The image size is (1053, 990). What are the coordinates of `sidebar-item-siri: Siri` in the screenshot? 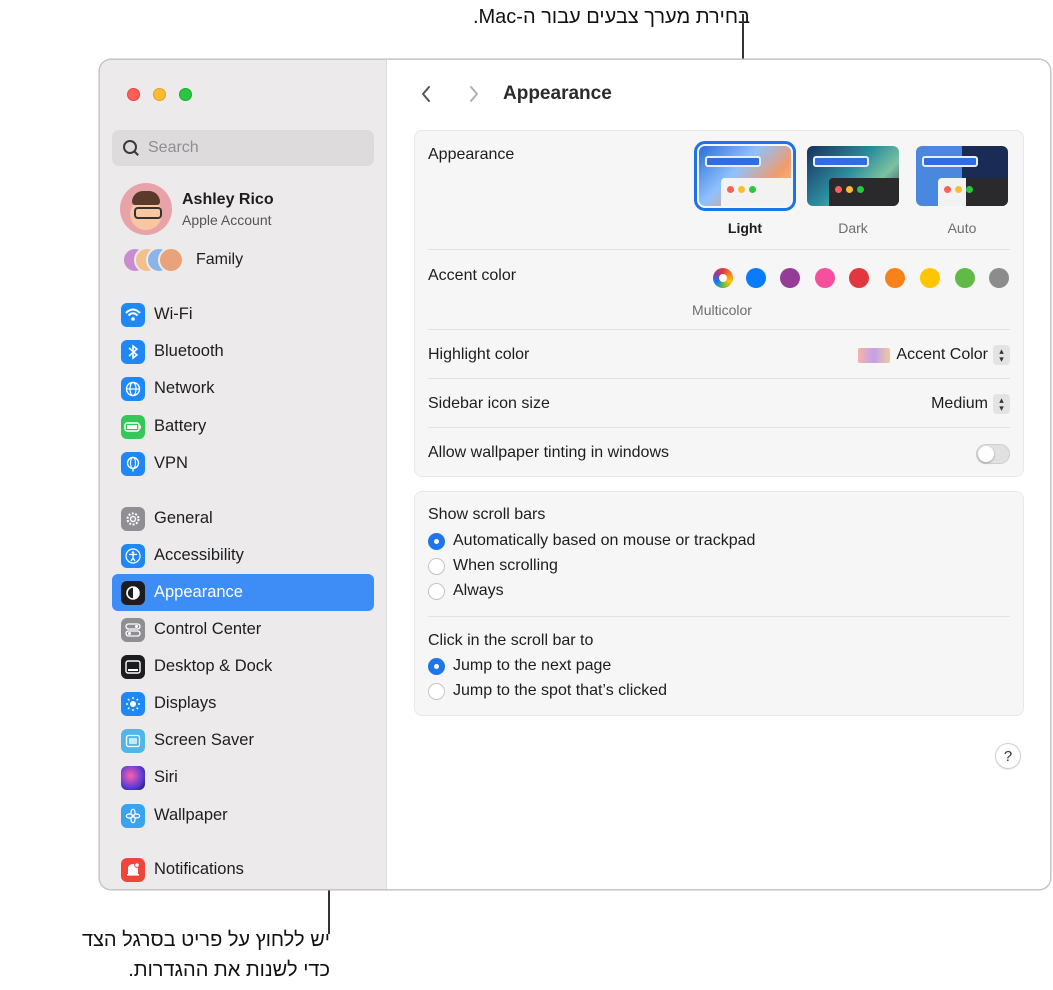 It's located at (243, 777).